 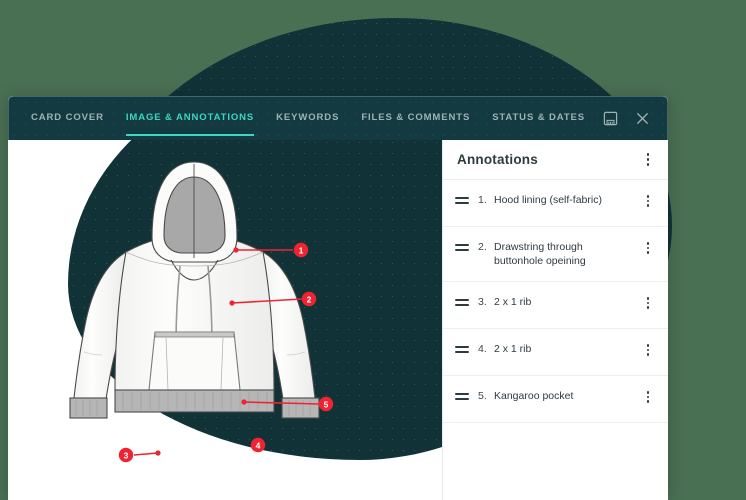 I want to click on tab-image-and-annotations: IMAGE & ANNOTATIONS, so click(x=190, y=119).